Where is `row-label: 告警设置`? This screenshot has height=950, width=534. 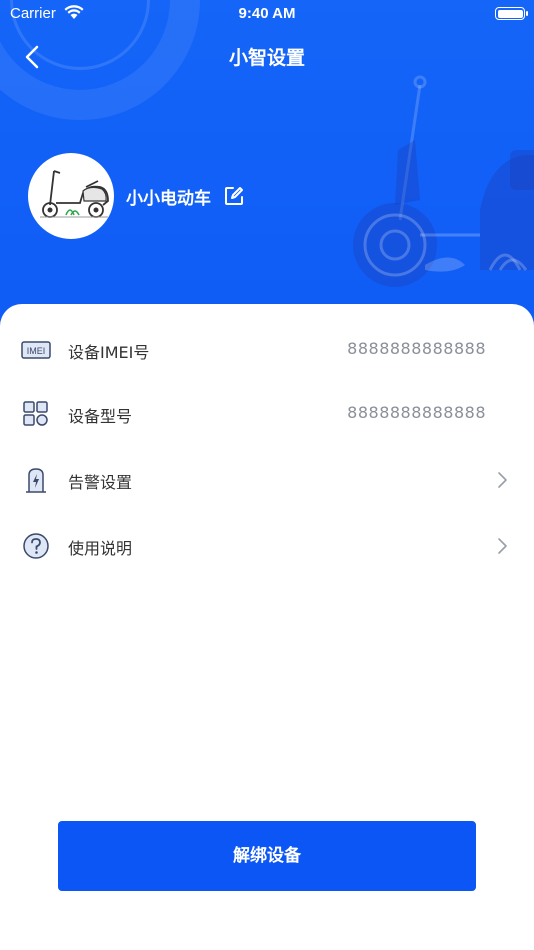 row-label: 告警设置 is located at coordinates (100, 482).